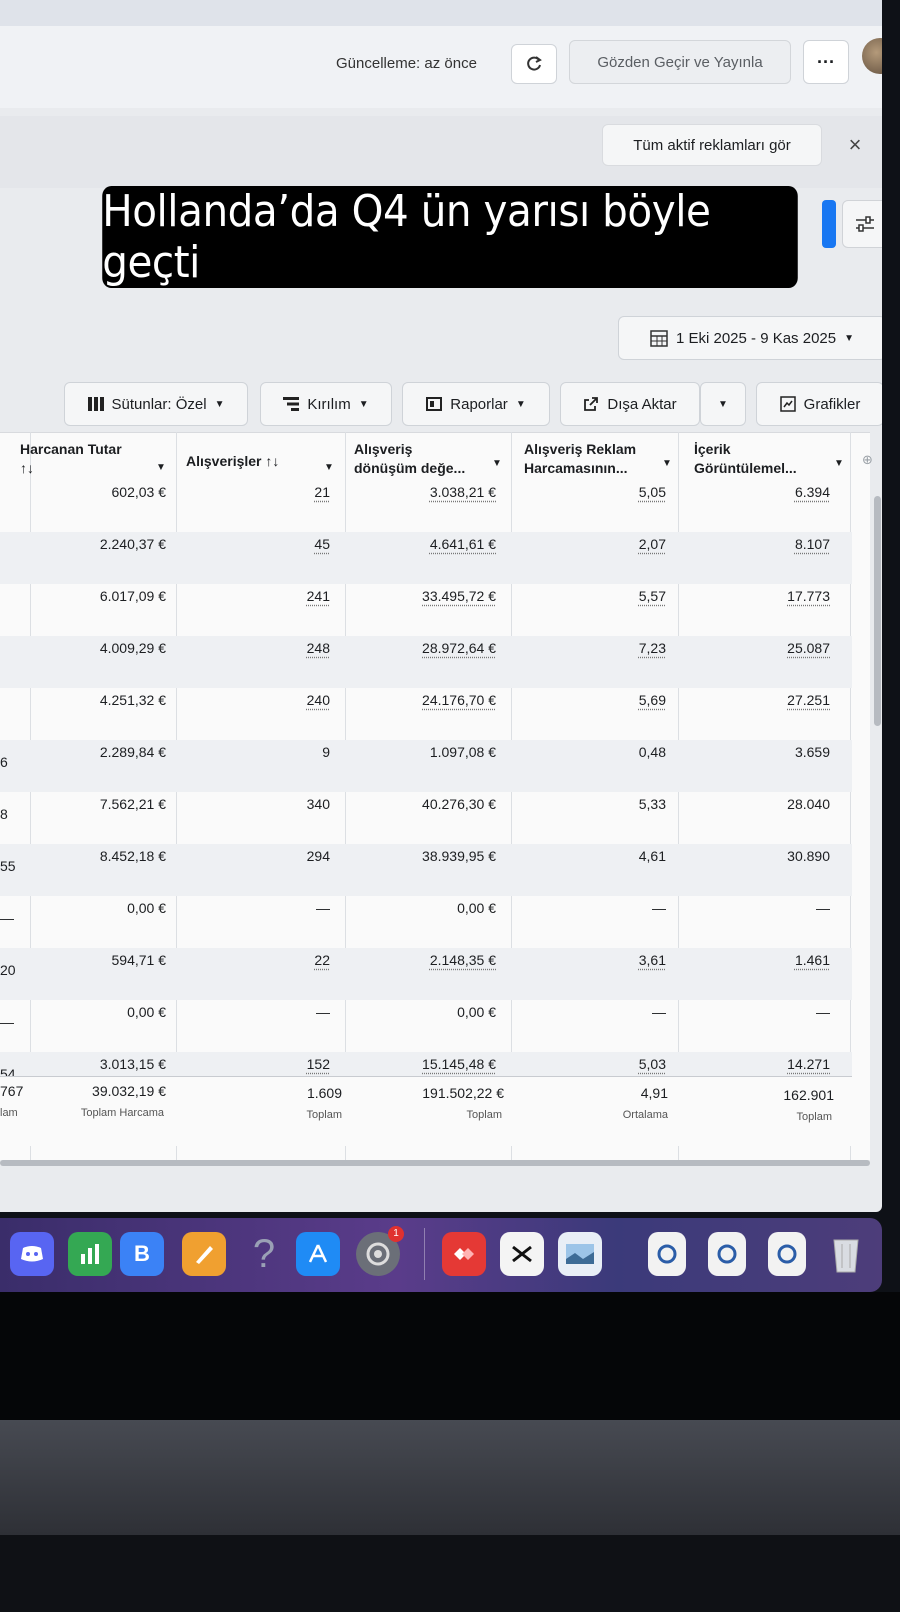  Describe the element at coordinates (812, 492) in the screenshot. I see `cell-content-views: 6.394` at that location.